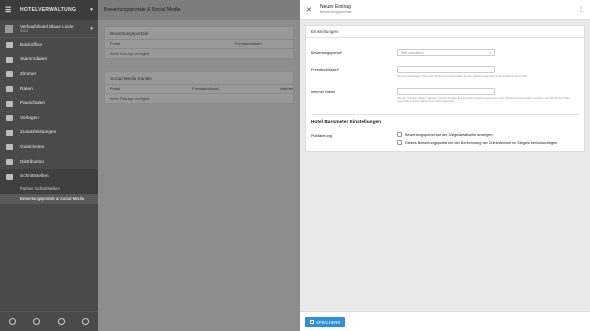 Image resolution: width=590 pixels, height=331 pixels. Describe the element at coordinates (9, 28) in the screenshot. I see `hotel-icon` at that location.